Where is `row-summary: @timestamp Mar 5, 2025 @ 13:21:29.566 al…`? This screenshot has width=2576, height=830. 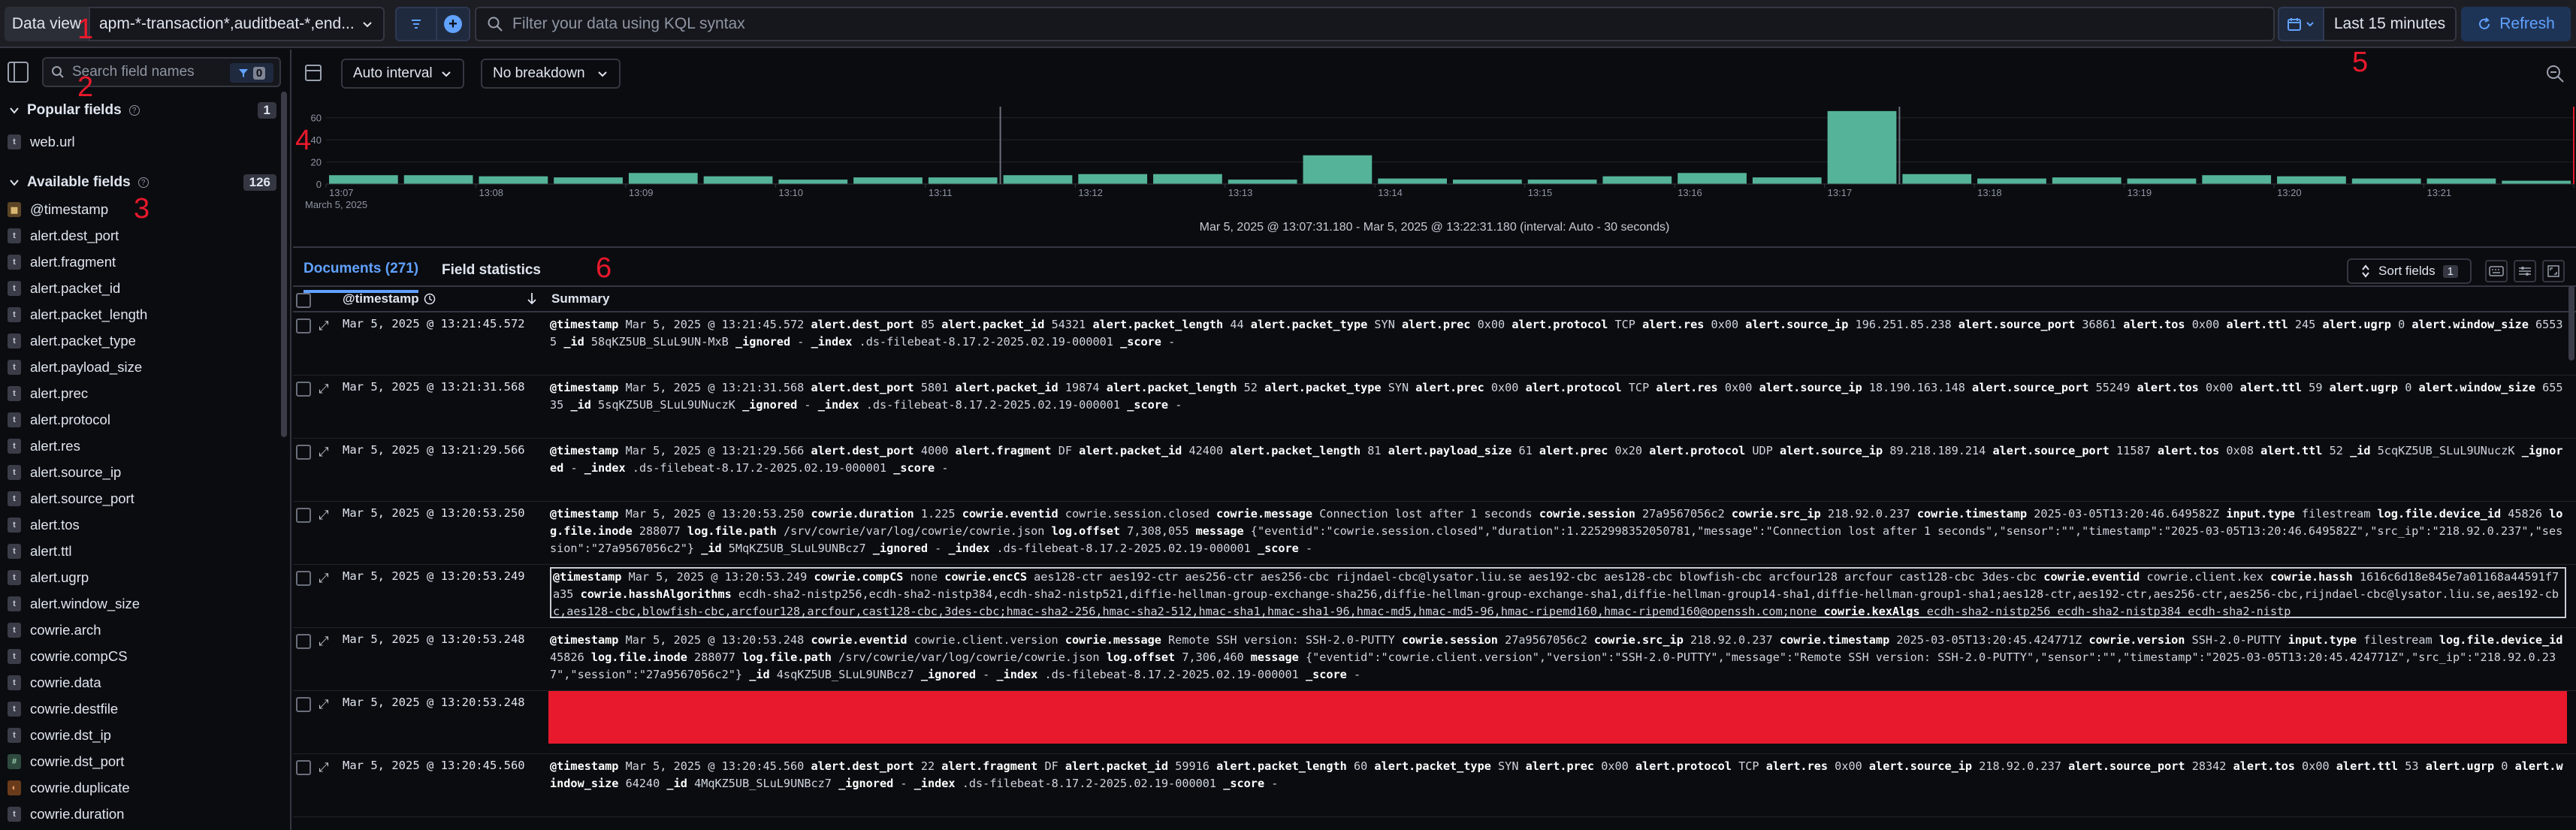
row-summary: @timestamp Mar 5, 2025 @ 13:21:29.566 al… is located at coordinates (1558, 468).